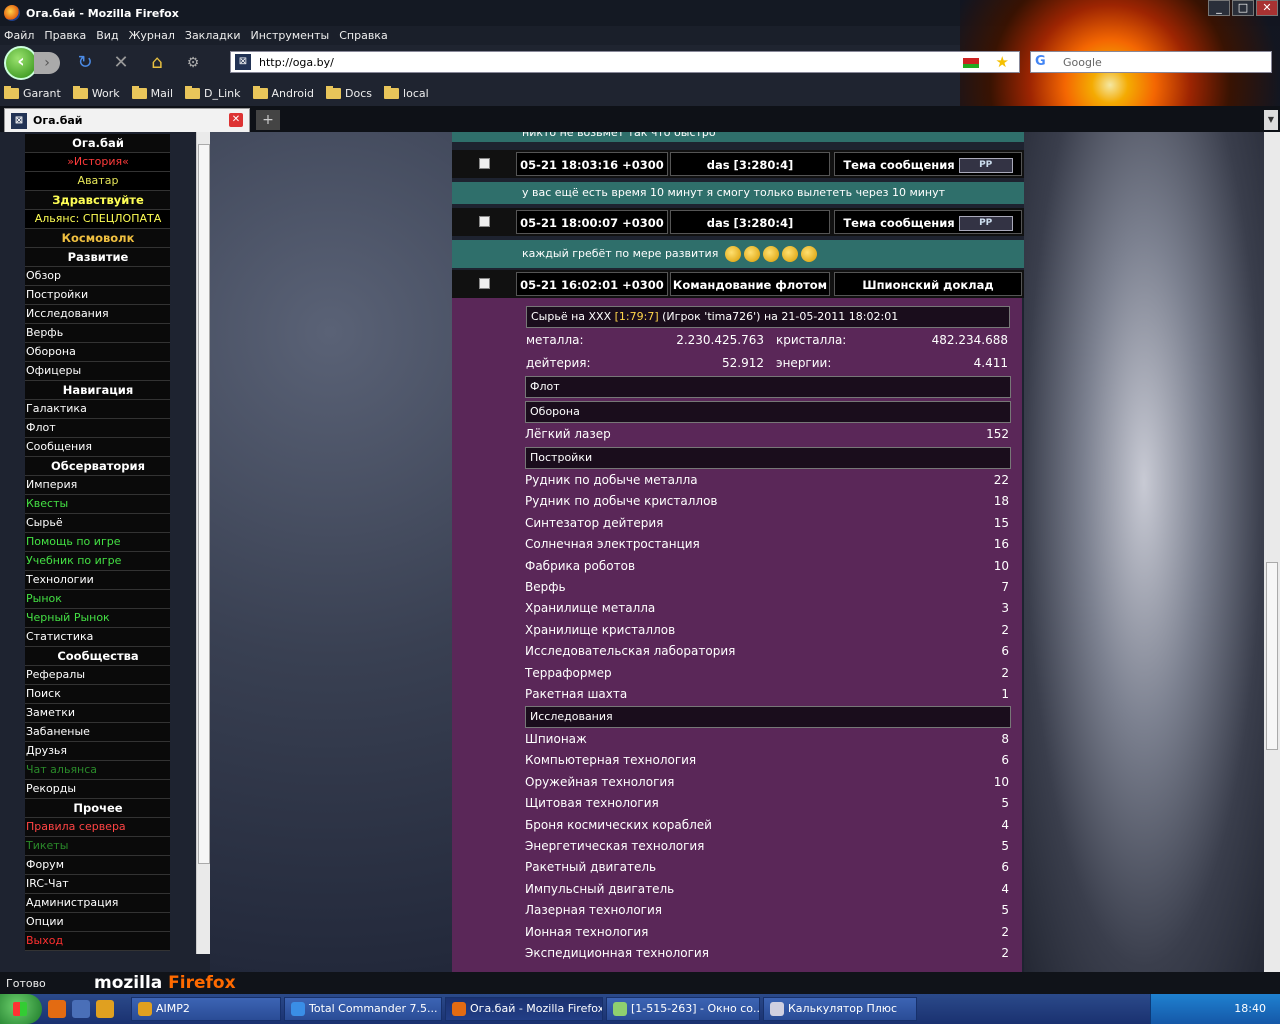 The image size is (1280, 1024). I want to click on sidebar-item: Заметки, so click(97, 713).